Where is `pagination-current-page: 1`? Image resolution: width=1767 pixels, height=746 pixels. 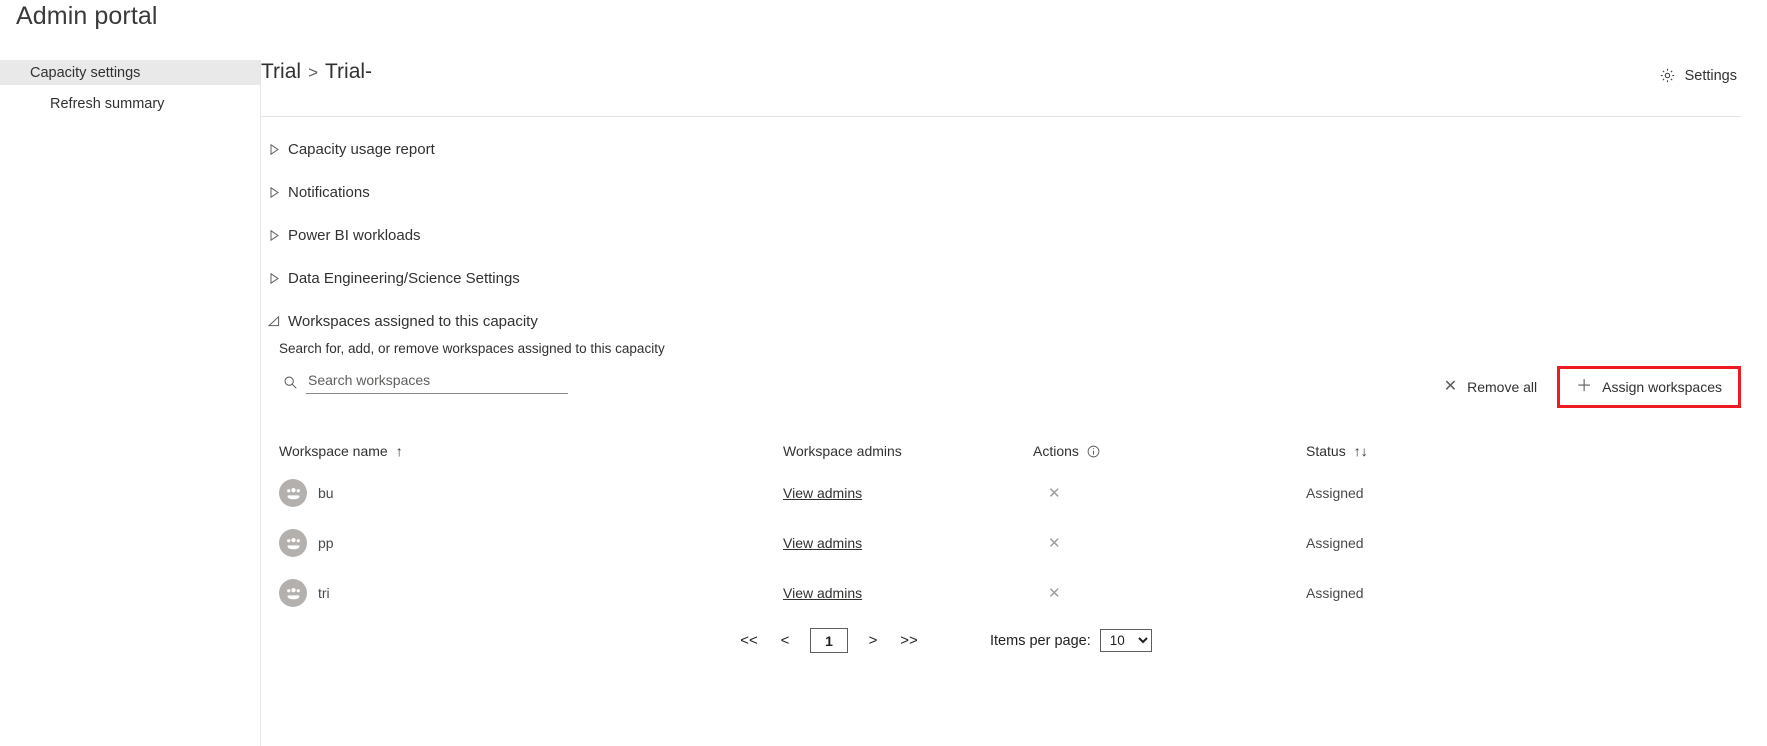
pagination-current-page: 1 is located at coordinates (829, 640).